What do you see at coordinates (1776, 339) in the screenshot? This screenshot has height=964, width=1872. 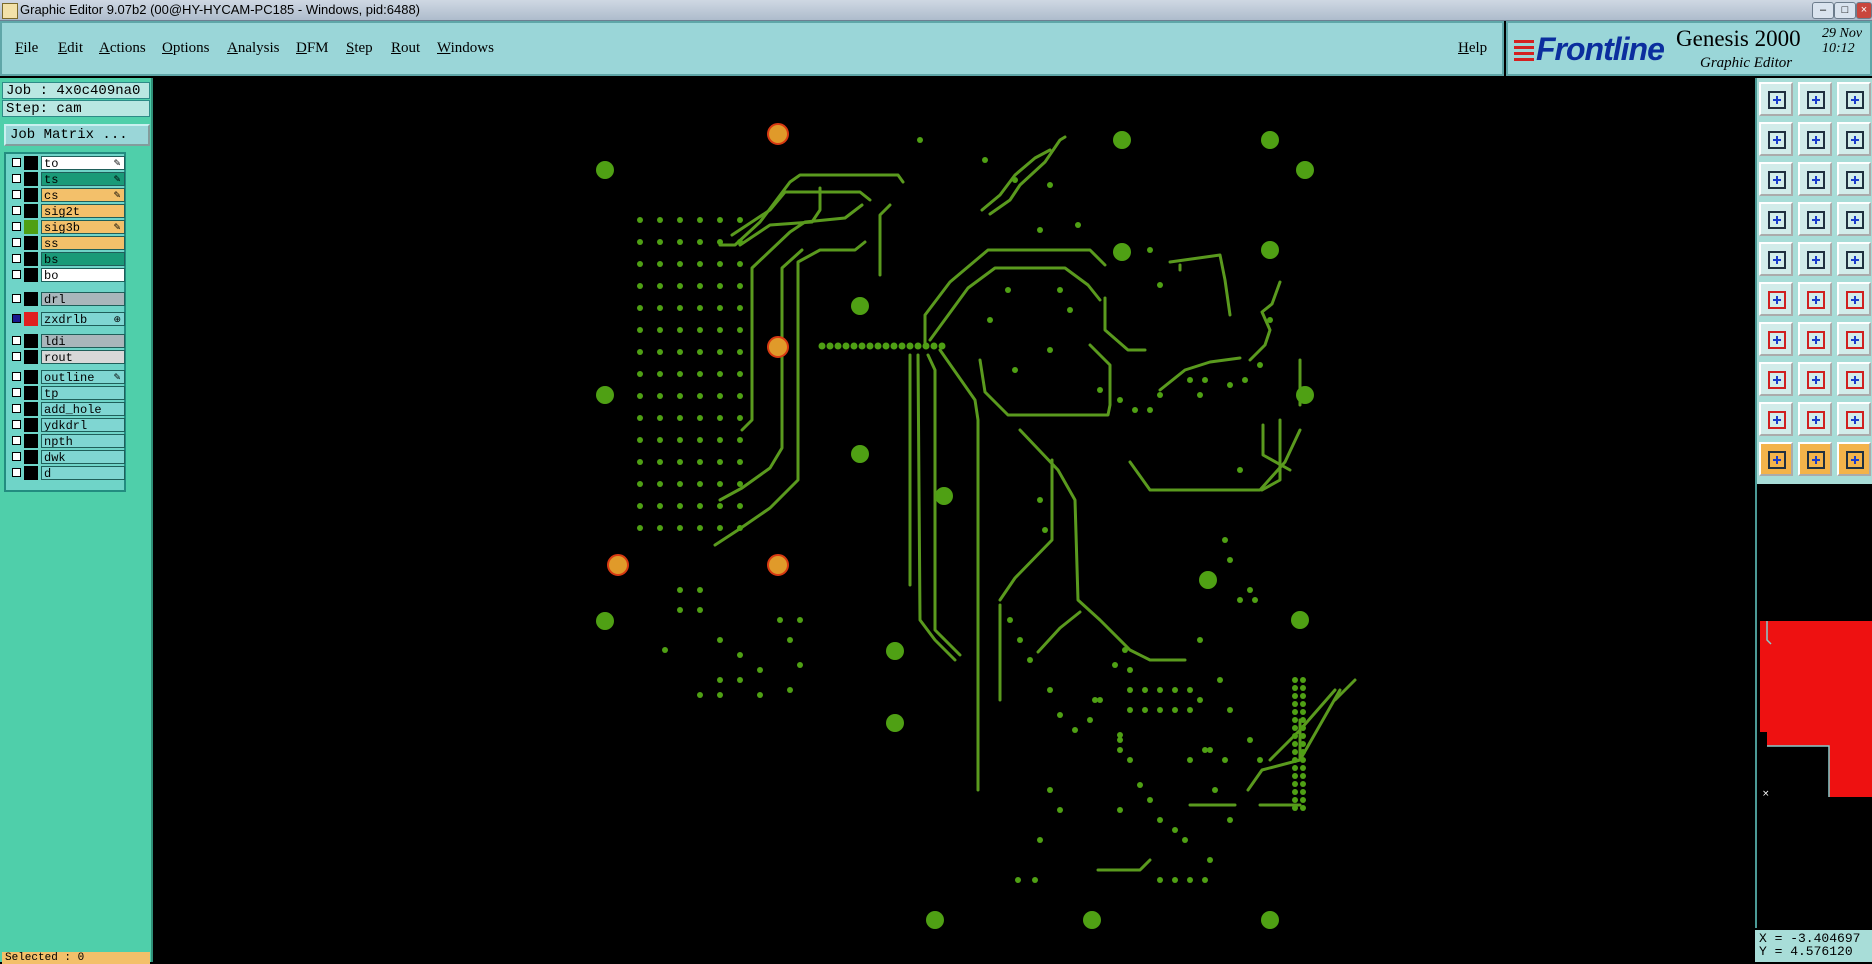 I see `angle-icon` at bounding box center [1776, 339].